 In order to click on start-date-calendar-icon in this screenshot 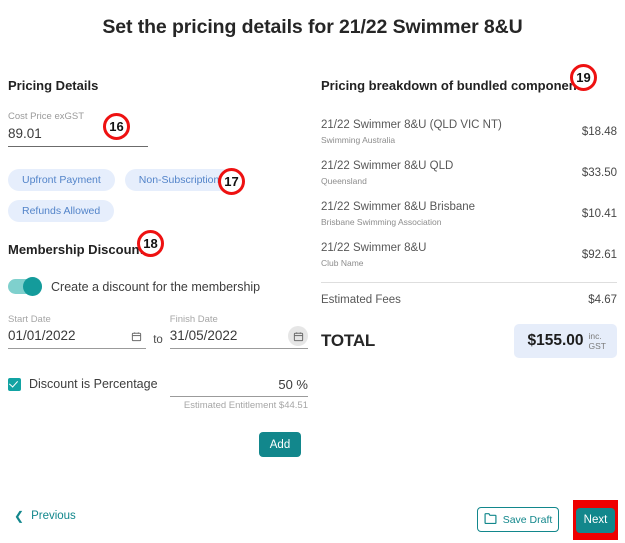, I will do `click(136, 336)`.